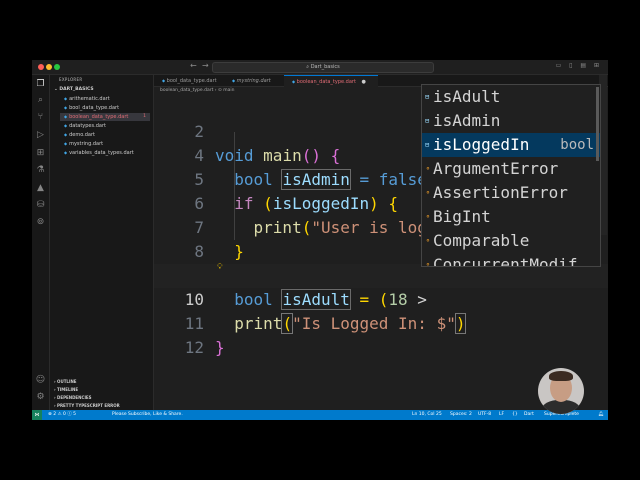 The height and width of the screenshot is (480, 640). I want to click on account-icon: ☺, so click(40, 380).